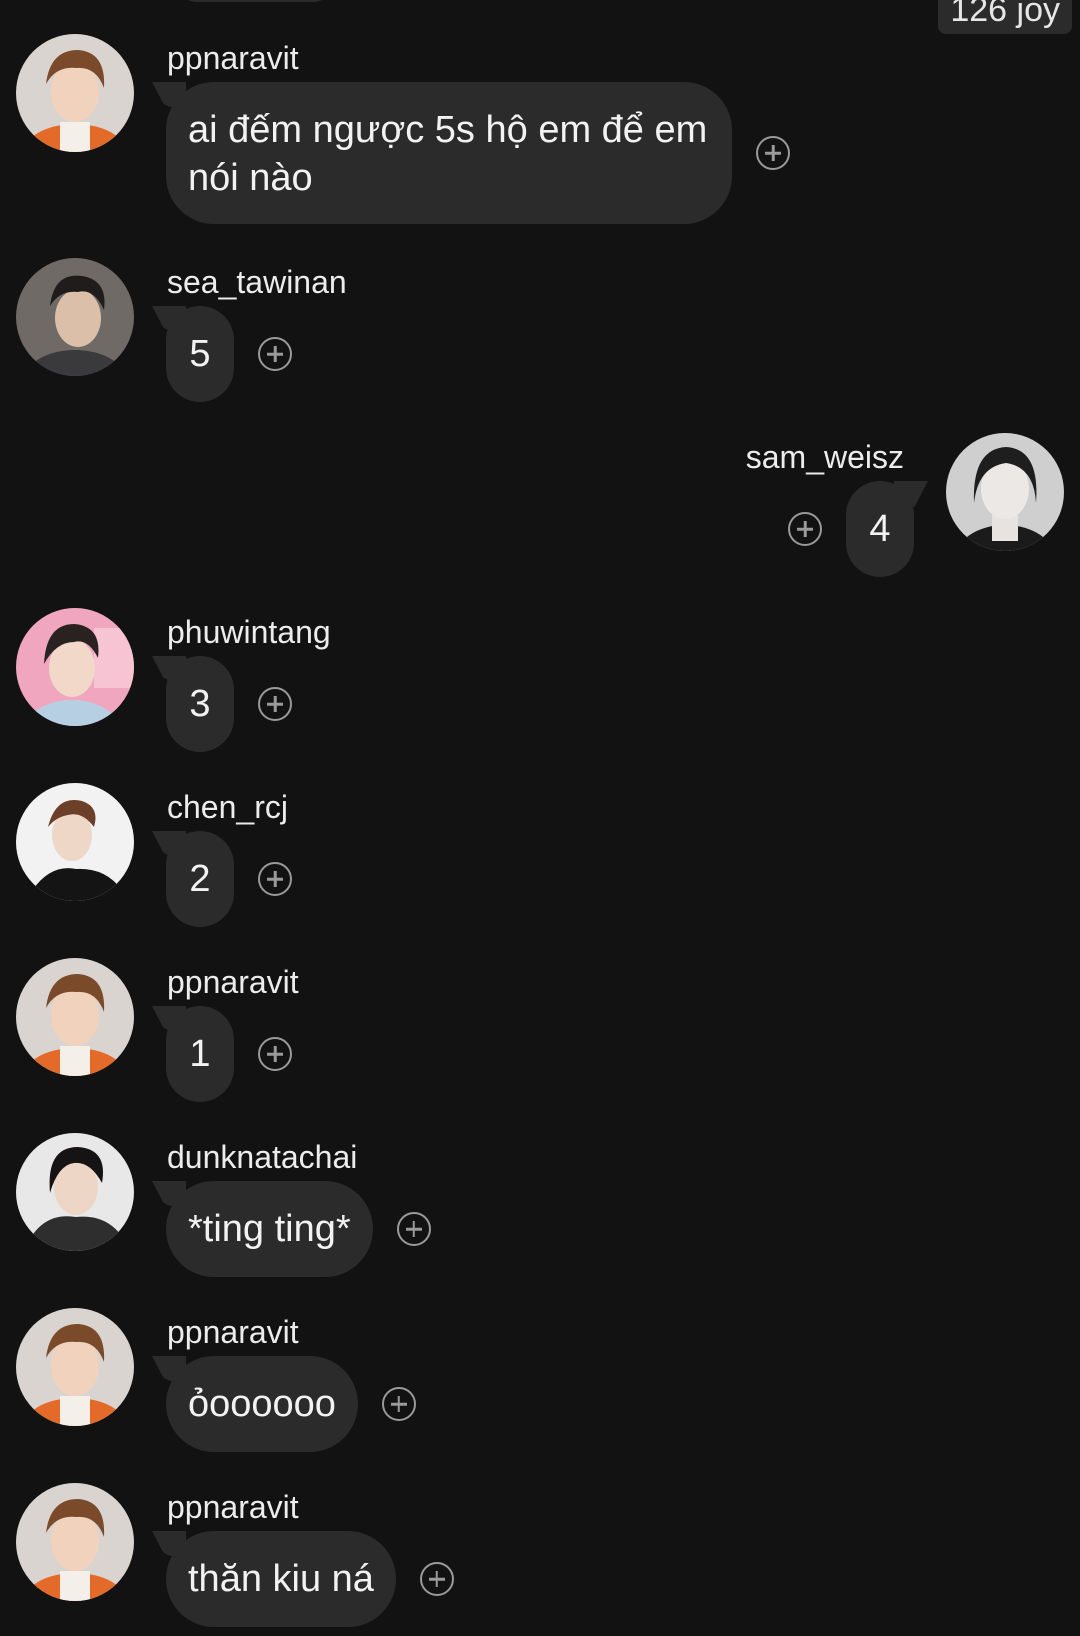  What do you see at coordinates (449, 153) in the screenshot?
I see `message-bubble: ai đếm ngược 5s hộ em để em nói nào` at bounding box center [449, 153].